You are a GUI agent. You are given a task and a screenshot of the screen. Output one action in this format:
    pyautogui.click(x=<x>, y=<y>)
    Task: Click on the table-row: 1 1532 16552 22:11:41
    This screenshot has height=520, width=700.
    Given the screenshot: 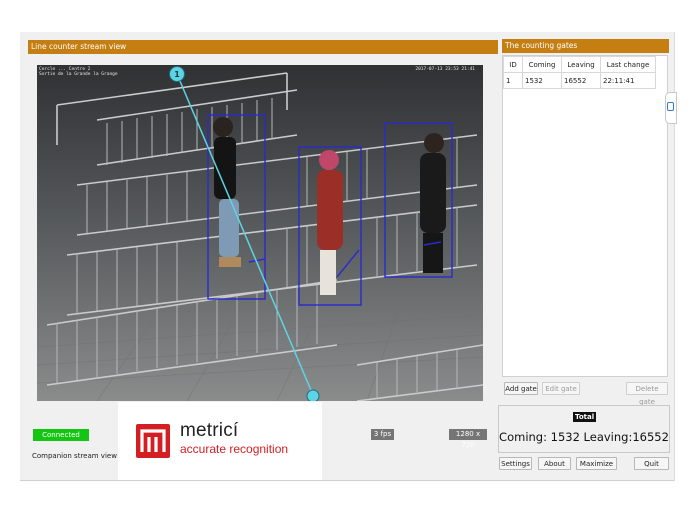 What is the action you would take?
    pyautogui.click(x=579, y=80)
    